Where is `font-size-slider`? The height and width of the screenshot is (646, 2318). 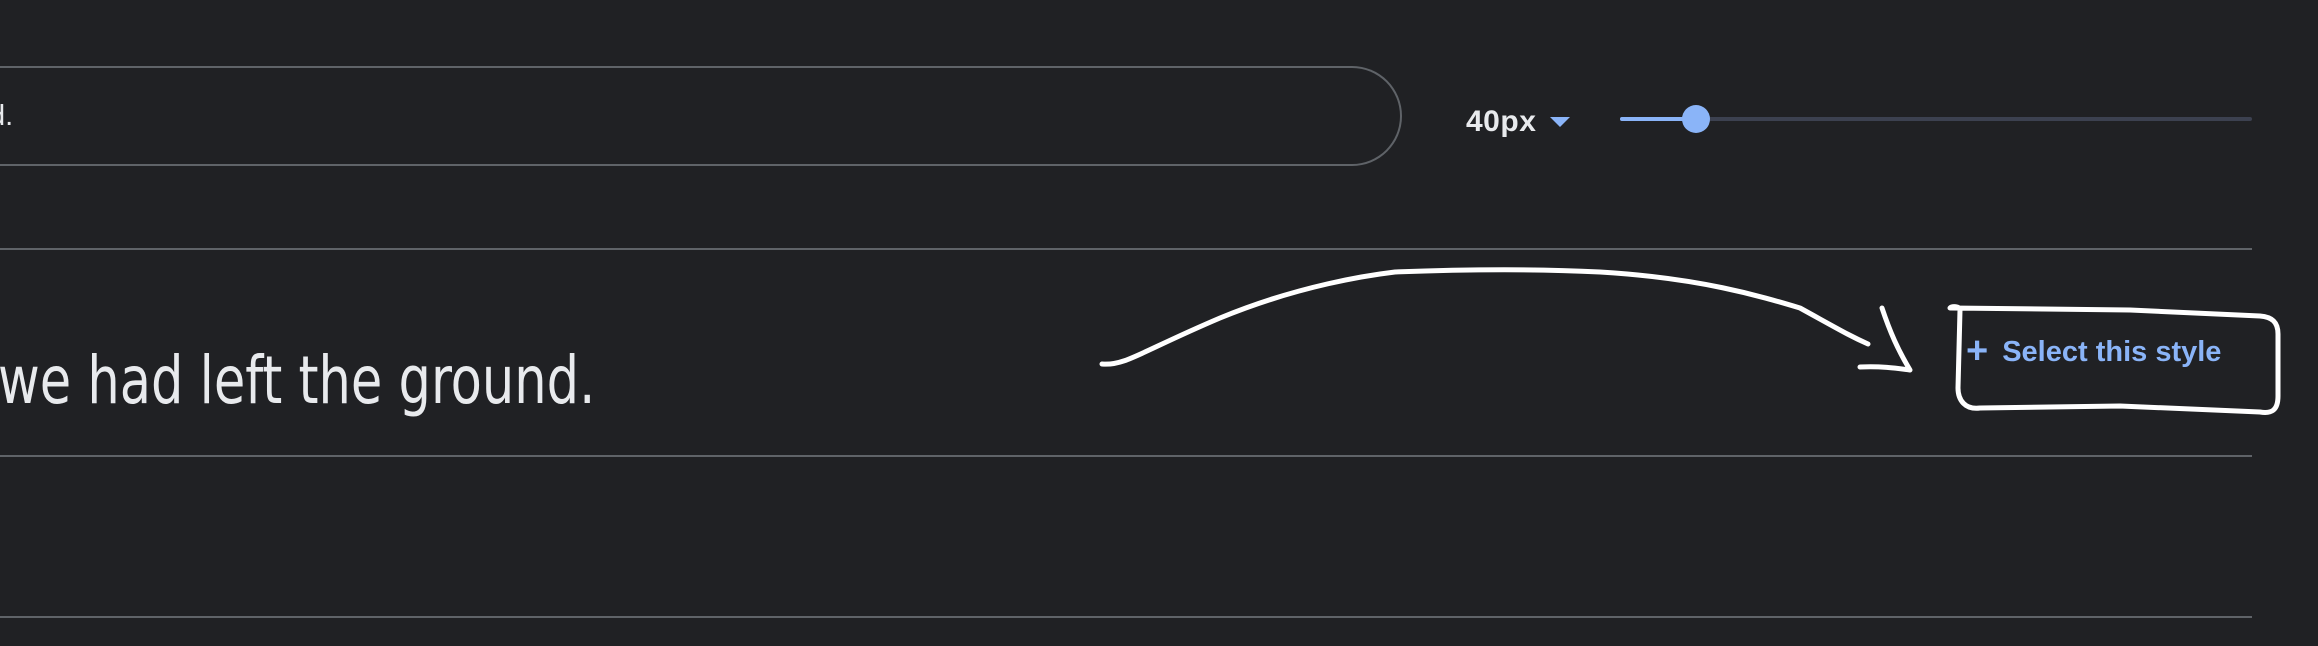
font-size-slider is located at coordinates (1936, 119).